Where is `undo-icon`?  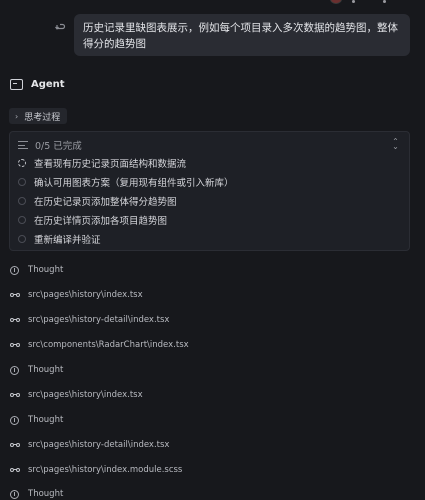
undo-icon is located at coordinates (60, 28).